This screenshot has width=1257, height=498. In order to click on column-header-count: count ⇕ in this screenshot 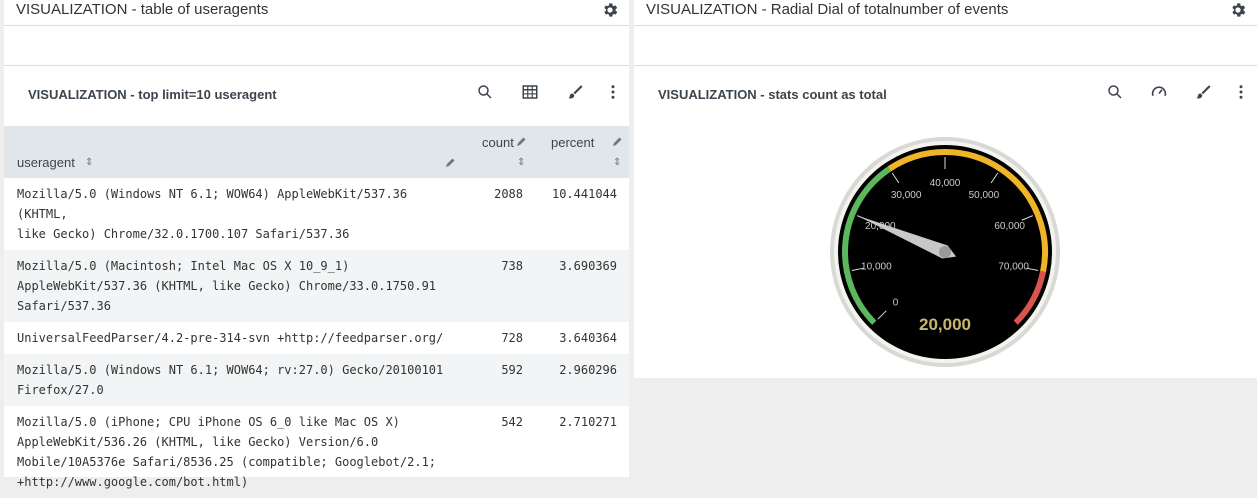, I will do `click(500, 152)`.